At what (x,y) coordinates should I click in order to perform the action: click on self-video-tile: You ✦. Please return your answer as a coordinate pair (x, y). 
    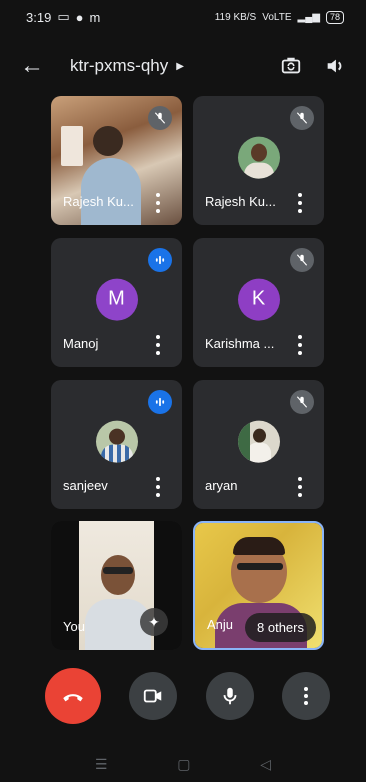
    Looking at the image, I should click on (116, 585).